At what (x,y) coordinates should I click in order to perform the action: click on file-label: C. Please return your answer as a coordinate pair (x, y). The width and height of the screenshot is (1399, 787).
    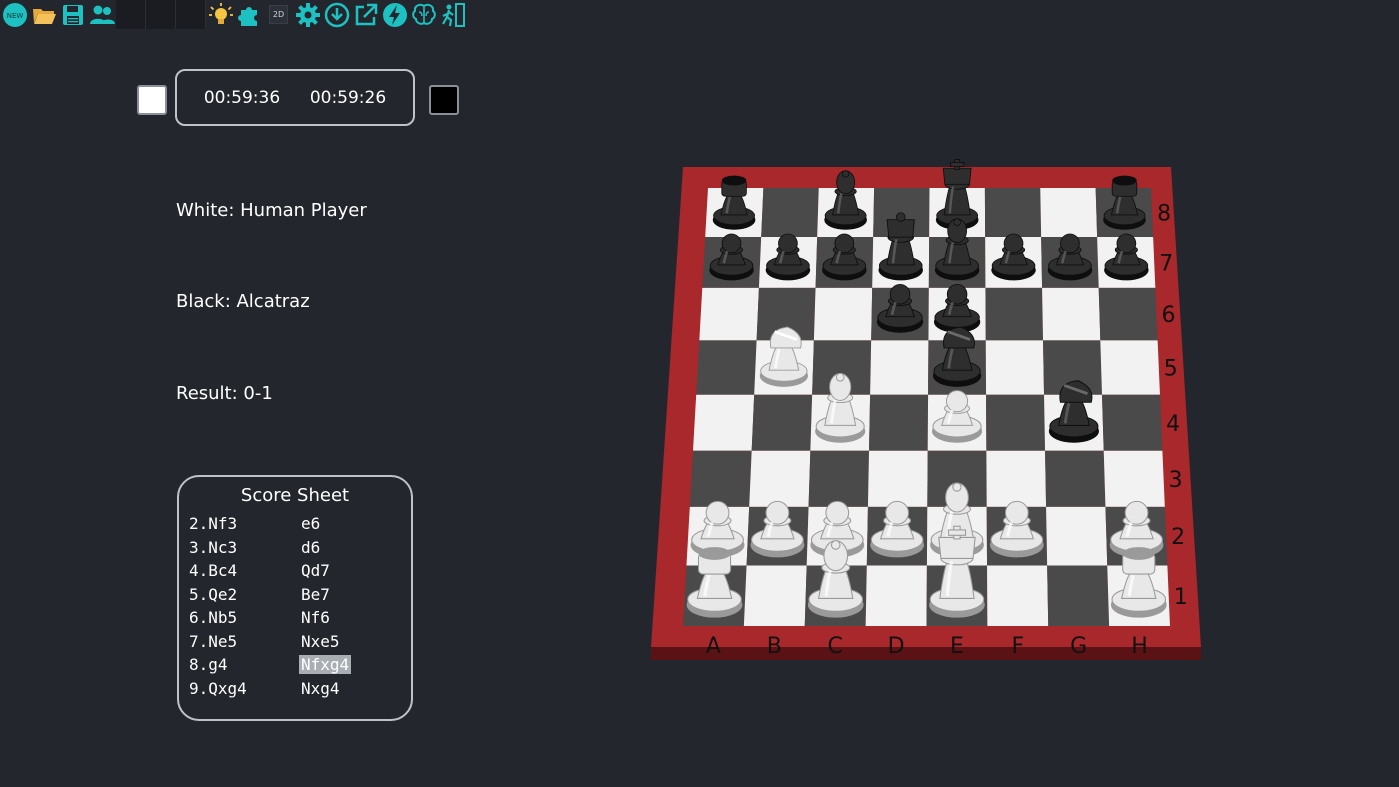
    Looking at the image, I should click on (835, 646).